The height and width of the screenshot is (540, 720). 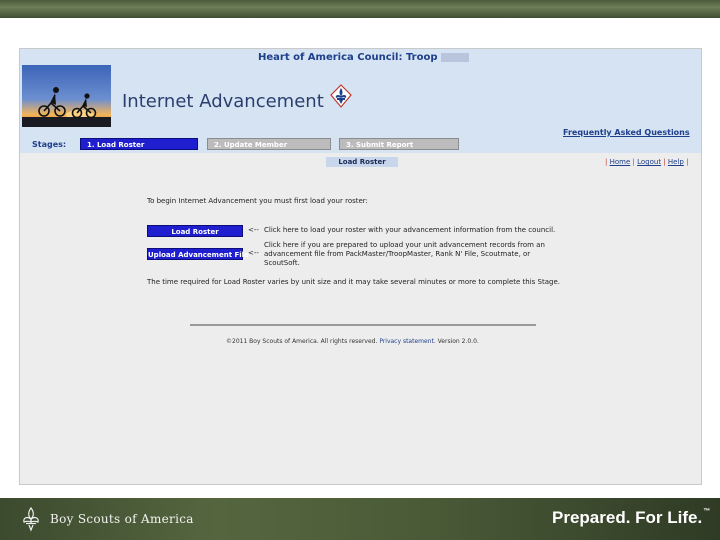 I want to click on stage-tab-submit-report: 3. Submit Report, so click(x=399, y=144).